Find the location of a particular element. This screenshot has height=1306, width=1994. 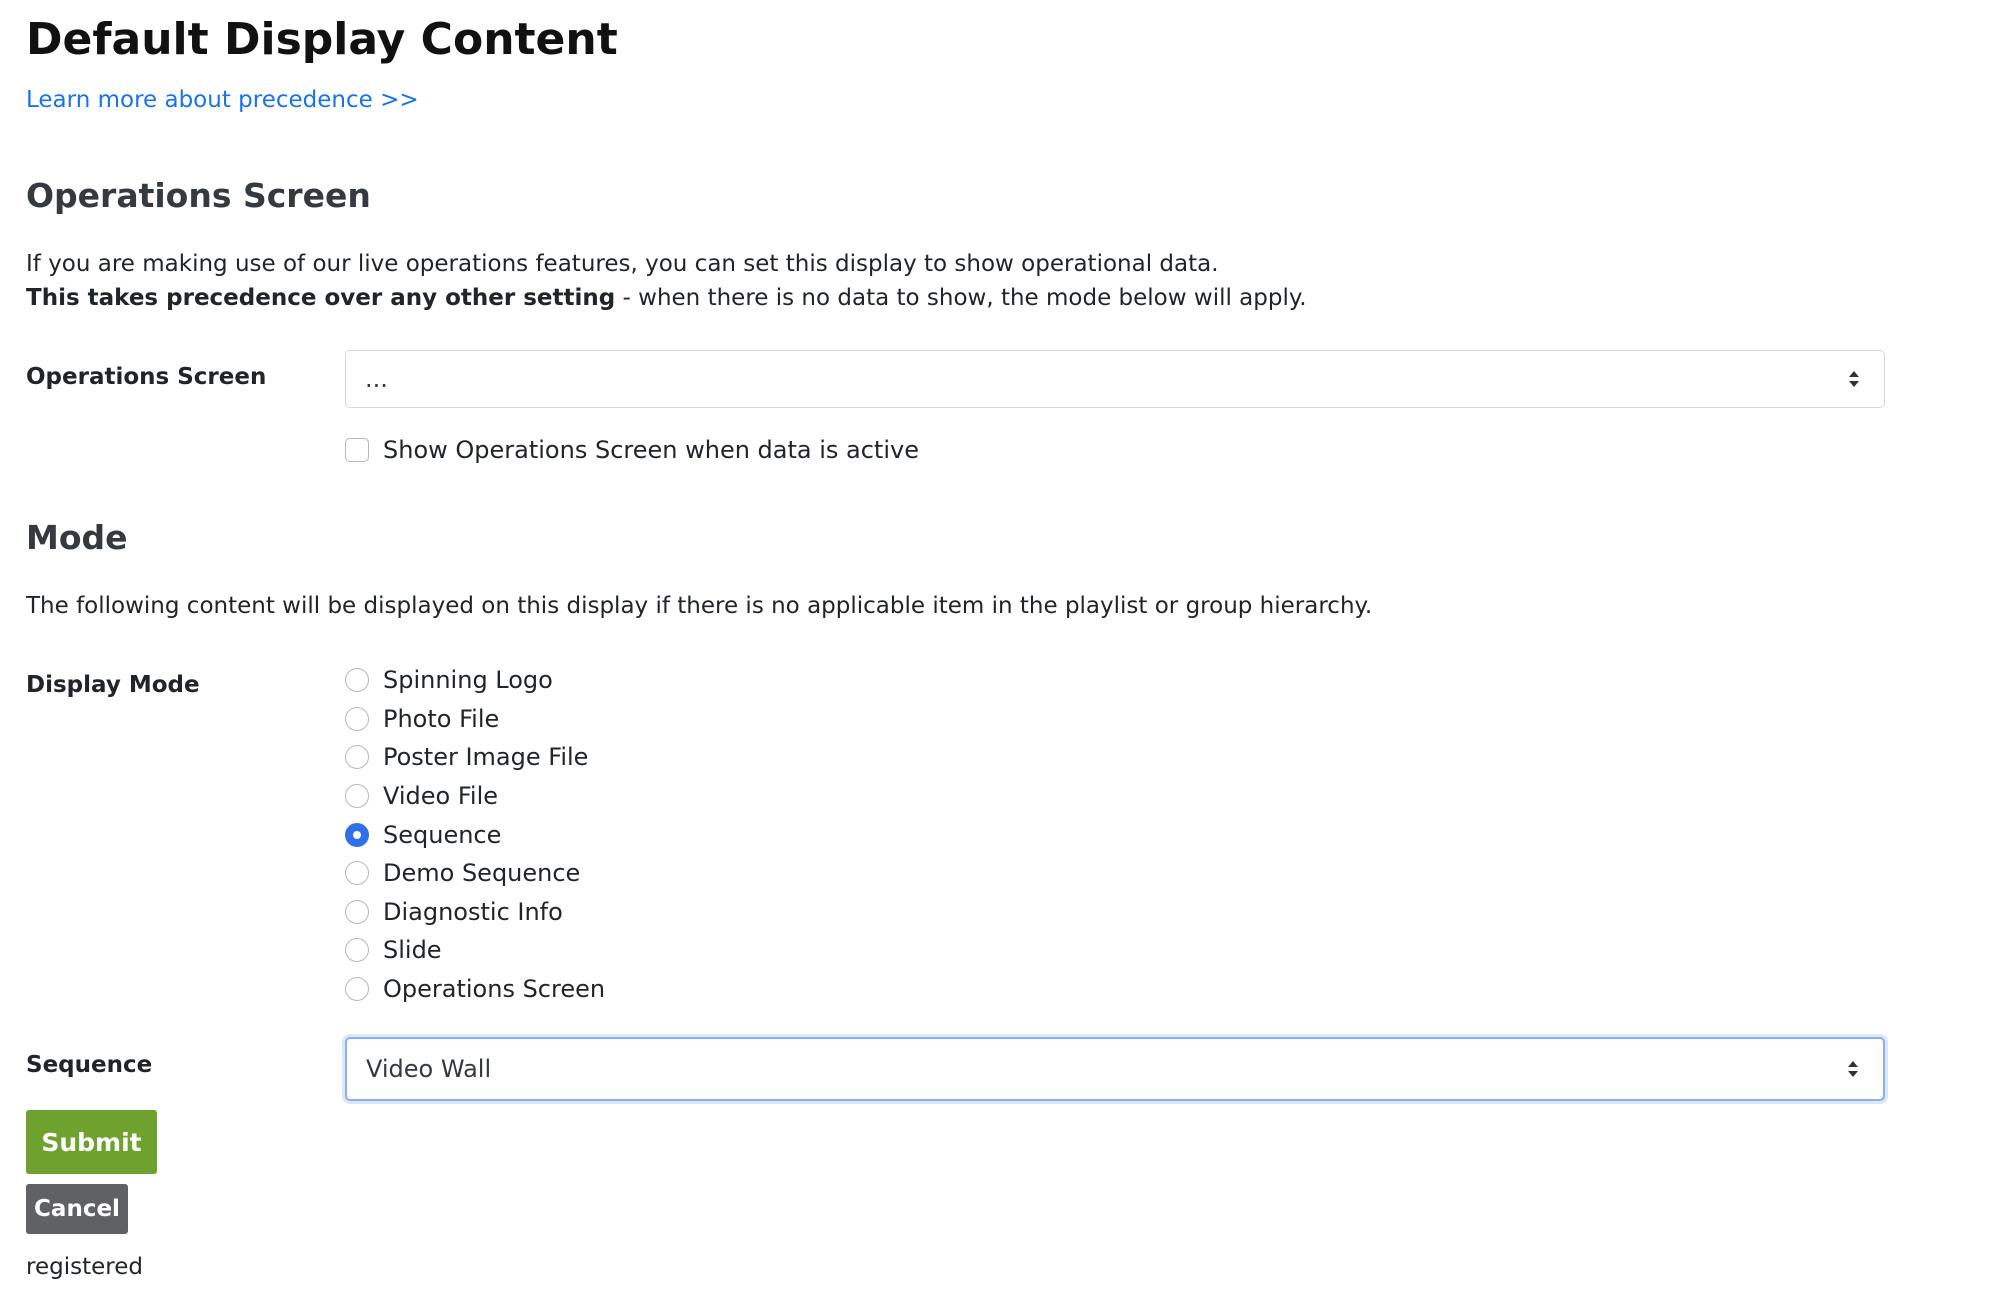

precedence-link: Learn more about precedence >> is located at coordinates (222, 100).